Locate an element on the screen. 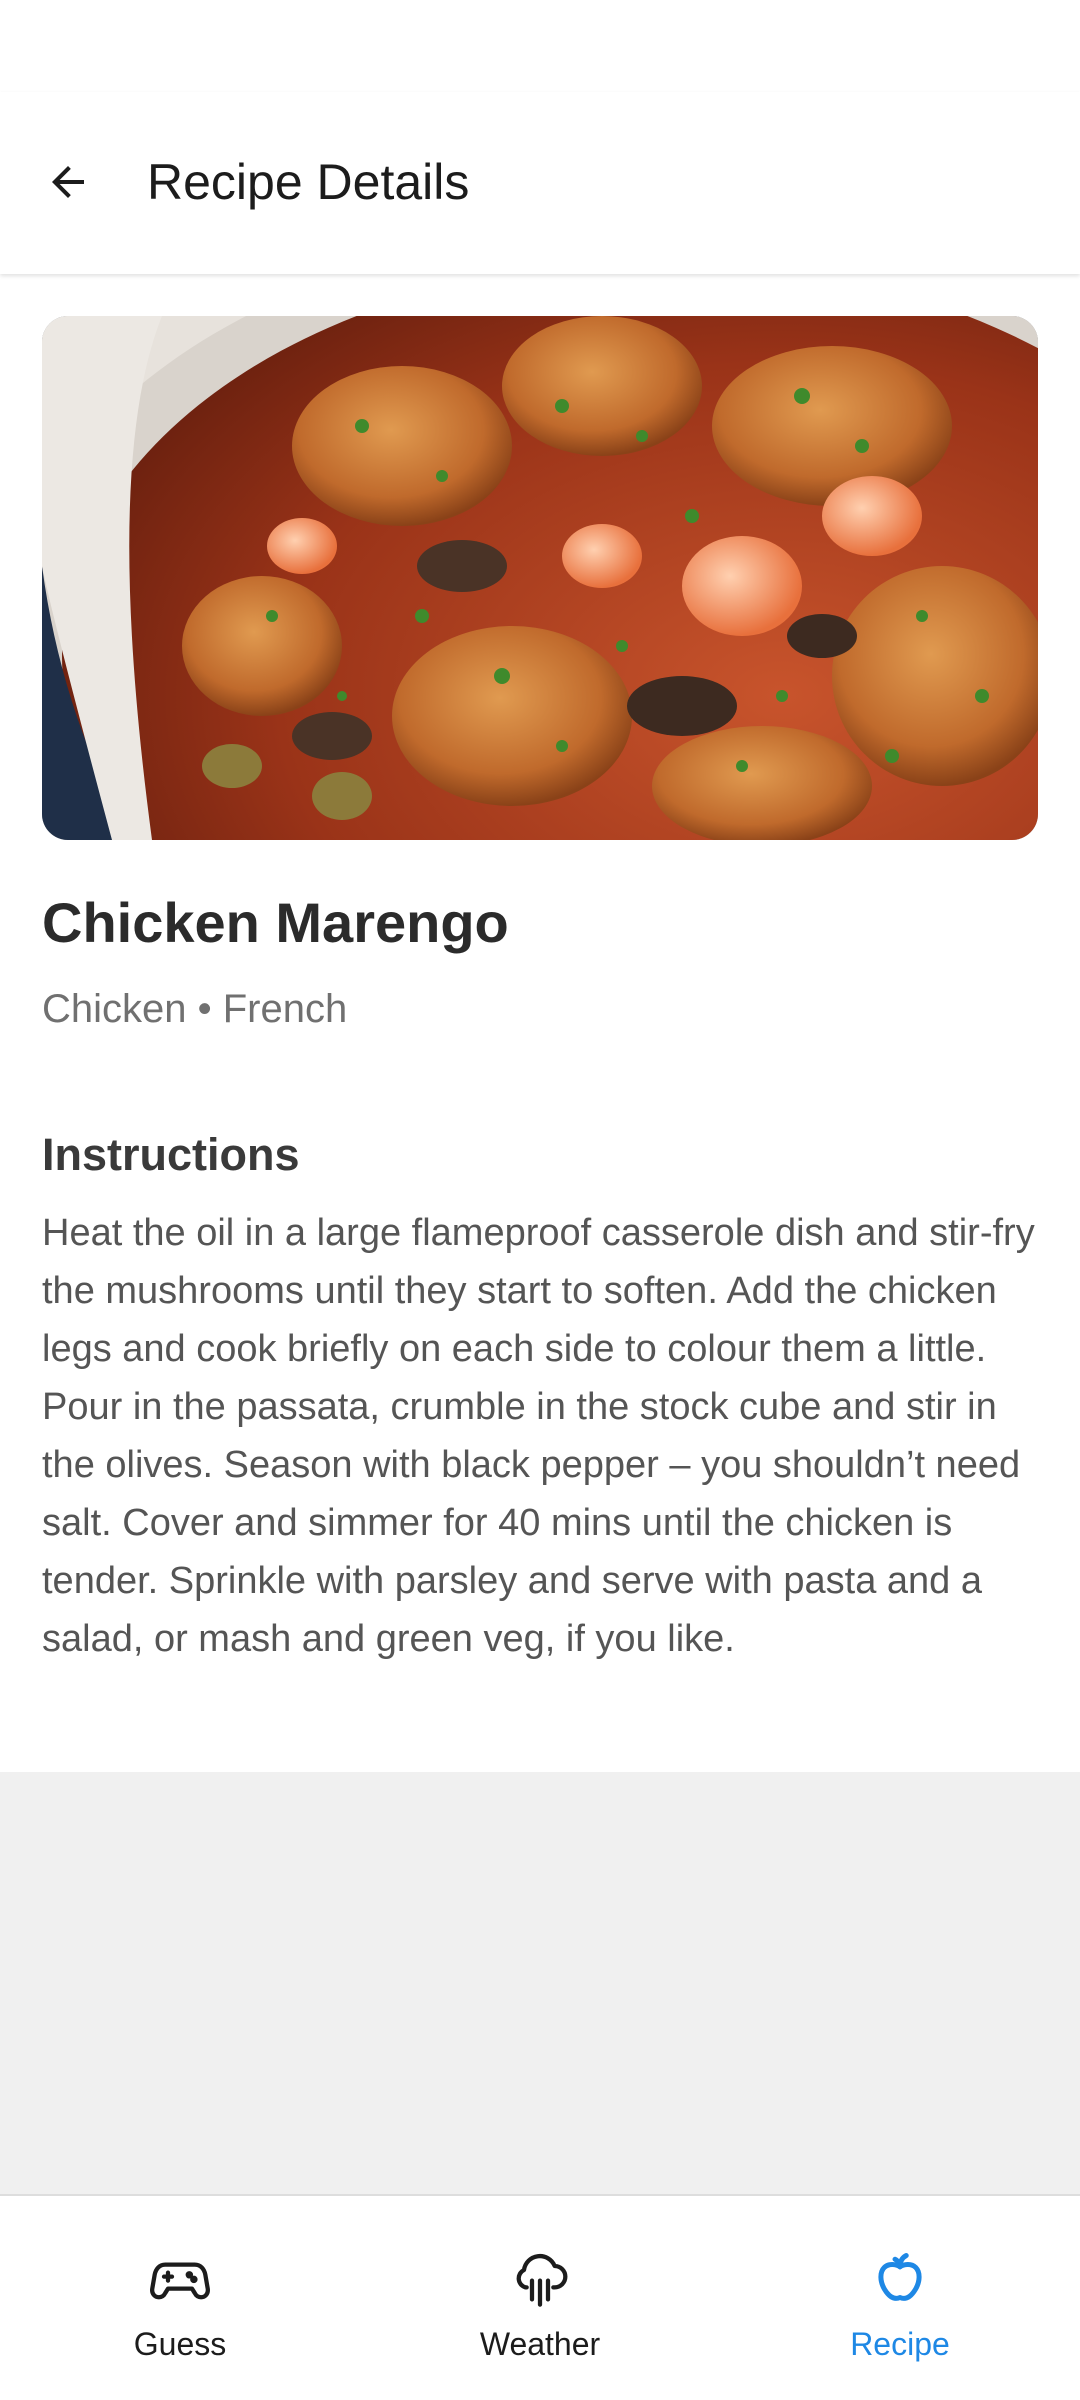 The width and height of the screenshot is (1080, 2400). back-button is located at coordinates (68, 182).